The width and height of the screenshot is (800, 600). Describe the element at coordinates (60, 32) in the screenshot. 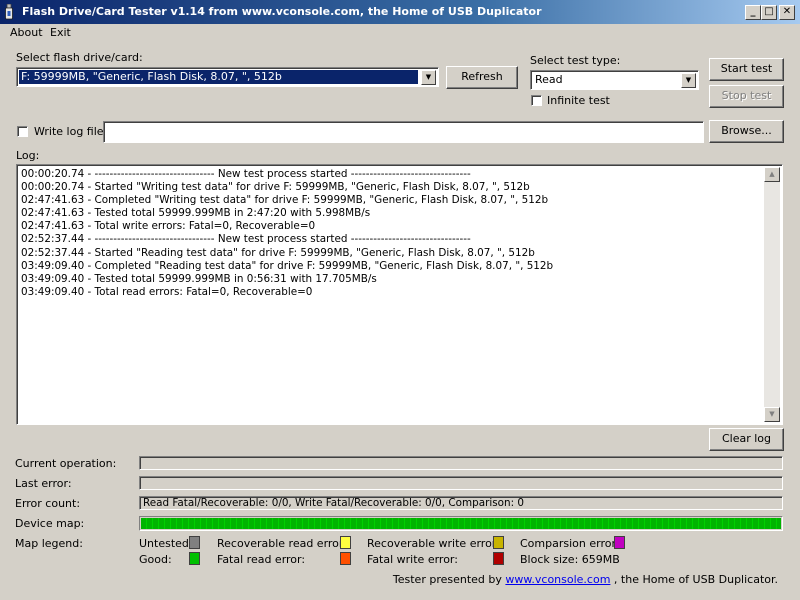

I see `menu-exit: Exit` at that location.